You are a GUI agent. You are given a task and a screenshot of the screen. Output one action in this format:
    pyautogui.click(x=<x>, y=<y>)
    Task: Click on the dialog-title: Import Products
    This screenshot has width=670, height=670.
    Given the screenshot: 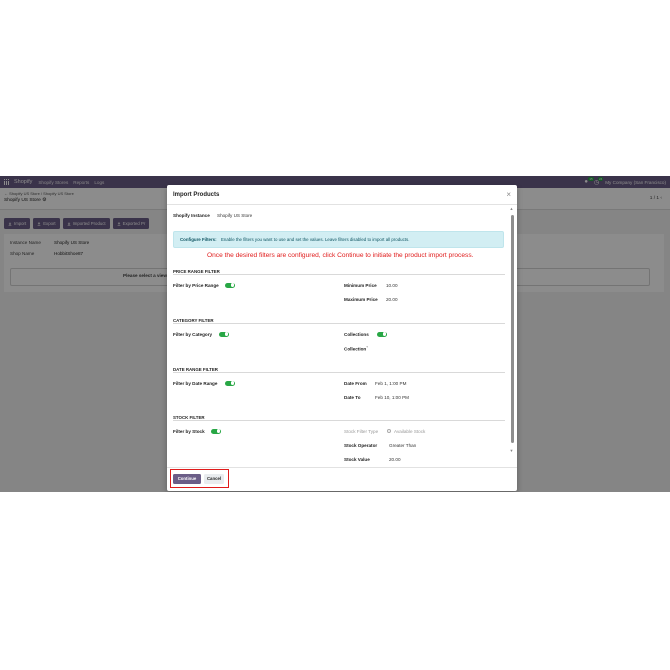 What is the action you would take?
    pyautogui.click(x=196, y=195)
    